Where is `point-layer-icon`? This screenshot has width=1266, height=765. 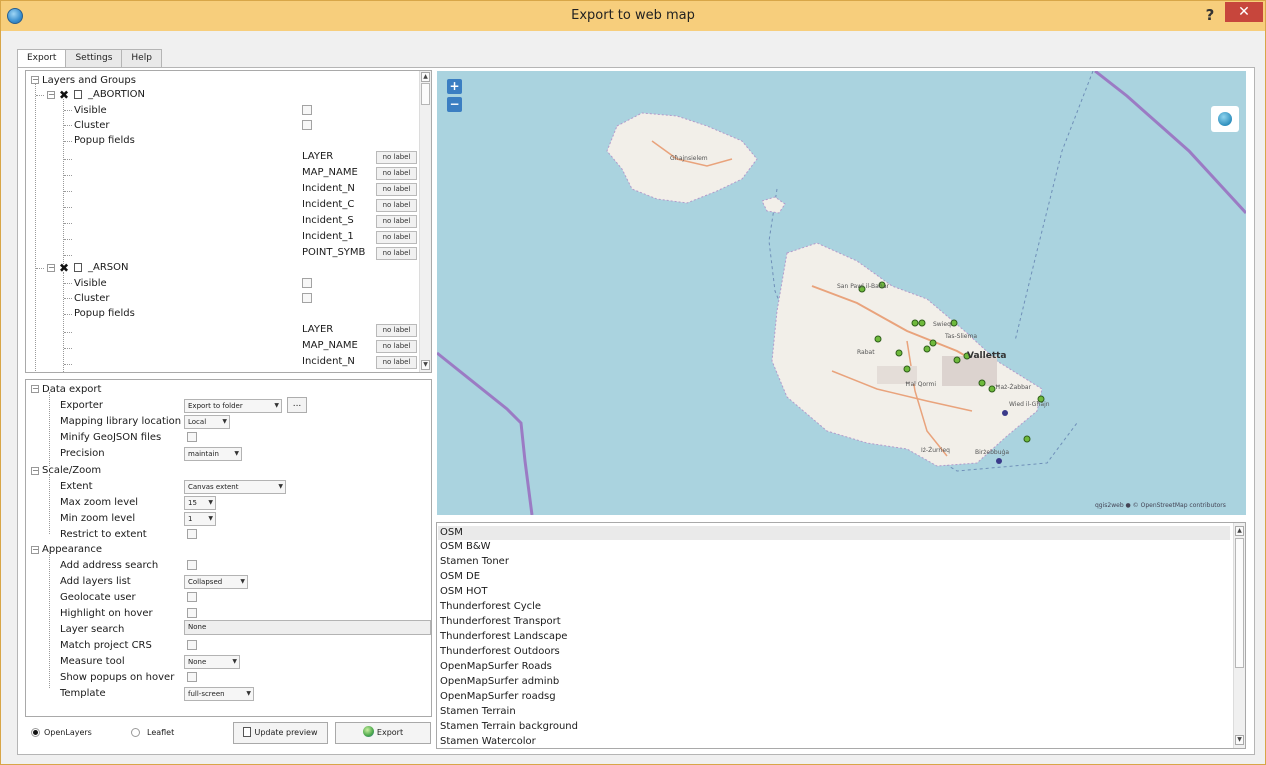
point-layer-icon is located at coordinates (78, 94).